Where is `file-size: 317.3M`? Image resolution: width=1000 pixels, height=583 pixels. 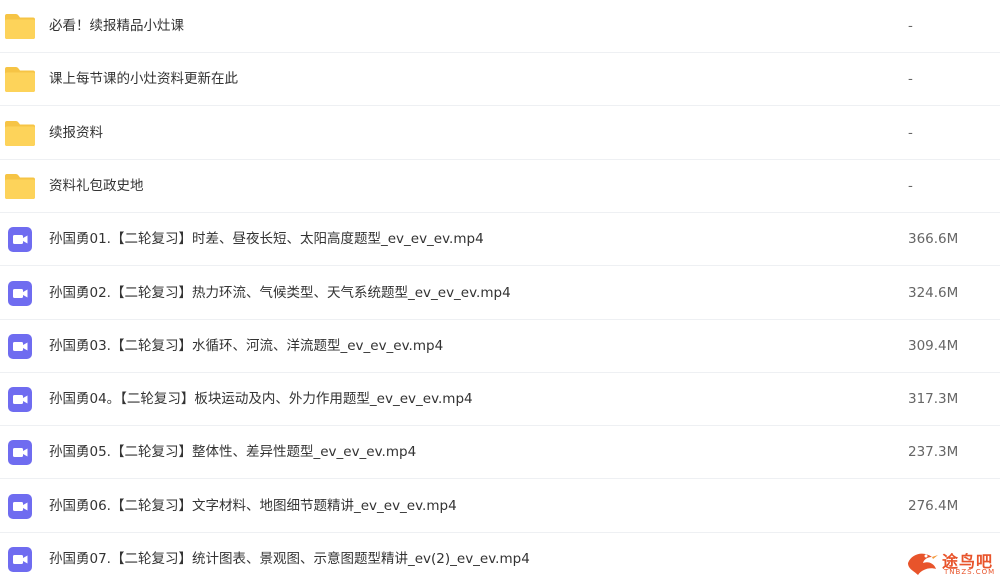 file-size: 317.3M is located at coordinates (933, 399).